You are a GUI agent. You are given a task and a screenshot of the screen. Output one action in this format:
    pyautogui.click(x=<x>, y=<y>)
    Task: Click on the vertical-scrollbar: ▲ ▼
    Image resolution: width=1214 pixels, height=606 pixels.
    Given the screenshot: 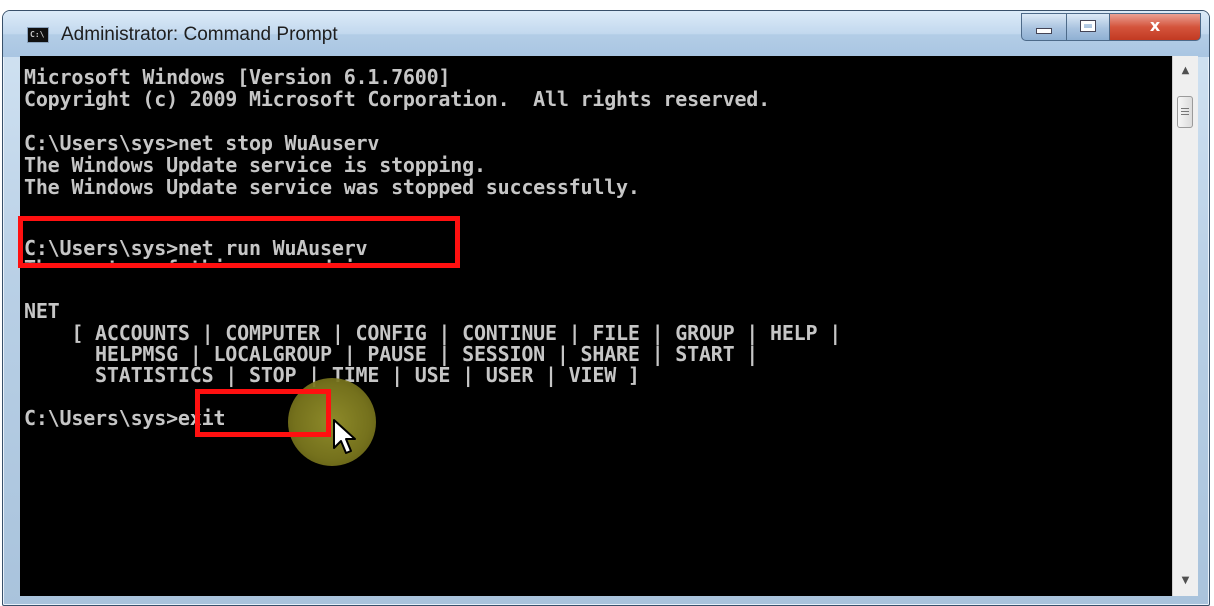 What is the action you would take?
    pyautogui.click(x=1185, y=326)
    